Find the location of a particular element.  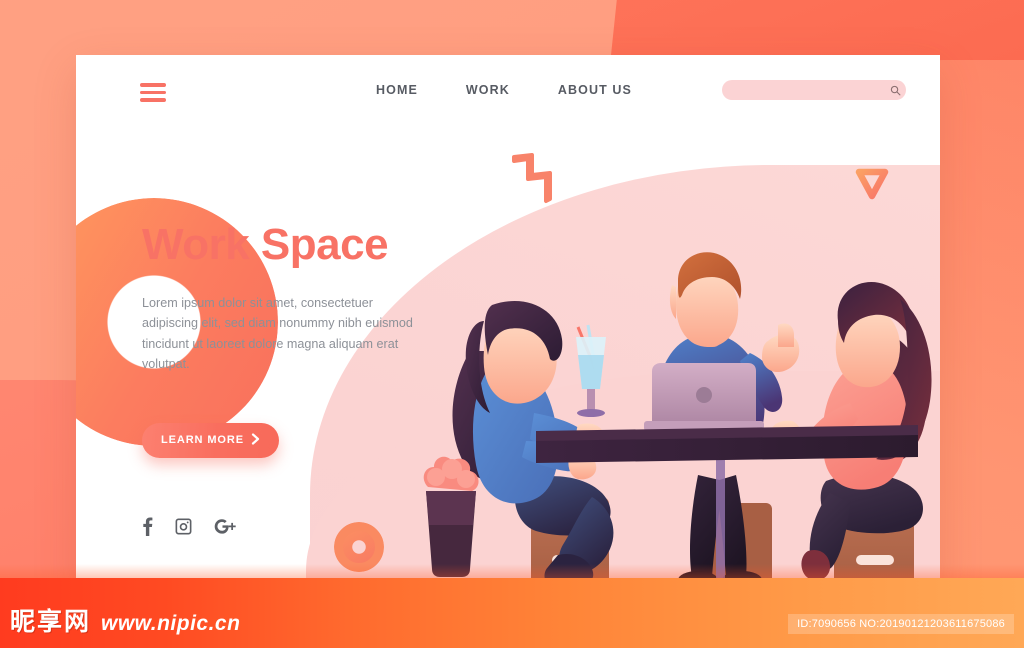

zigzag-shape is located at coordinates (535, 180).